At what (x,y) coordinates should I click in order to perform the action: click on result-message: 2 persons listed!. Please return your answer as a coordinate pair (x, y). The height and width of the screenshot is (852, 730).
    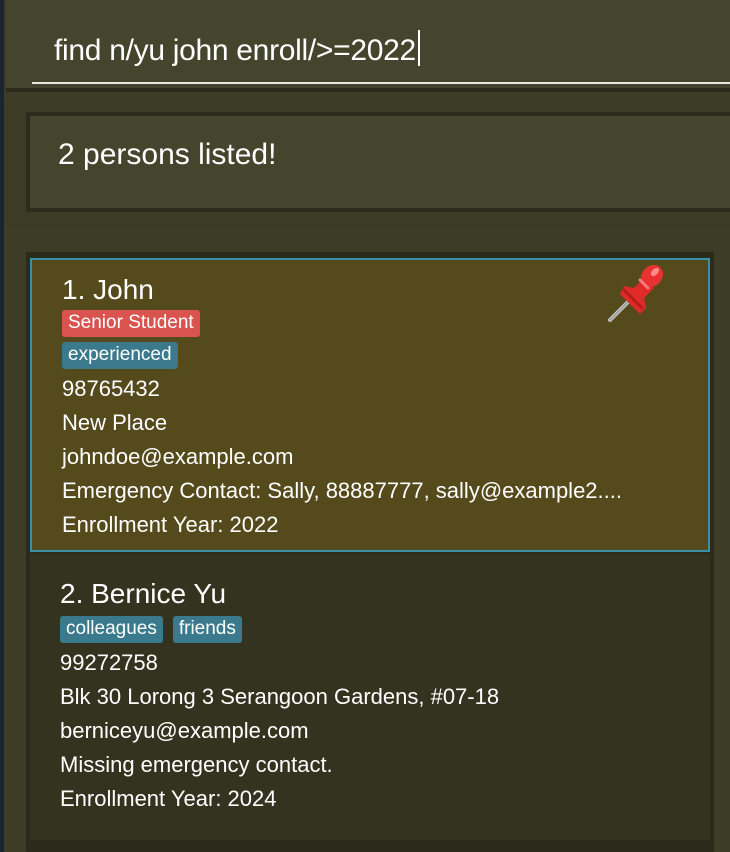
    Looking at the image, I should click on (167, 154).